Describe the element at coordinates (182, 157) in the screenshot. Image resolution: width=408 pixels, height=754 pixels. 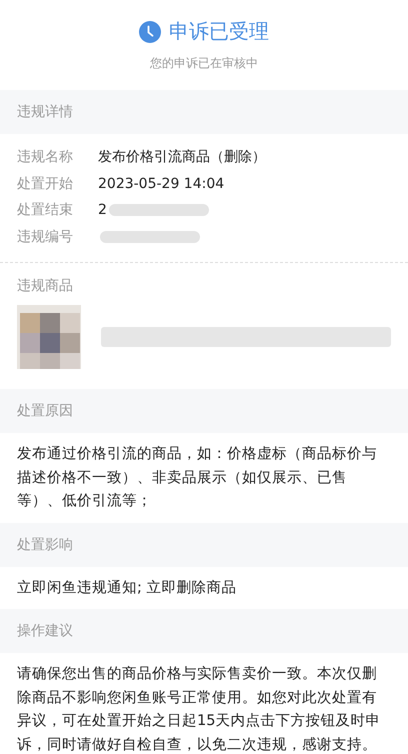
I see `detail-value: 发布价格引流商品（删除）` at that location.